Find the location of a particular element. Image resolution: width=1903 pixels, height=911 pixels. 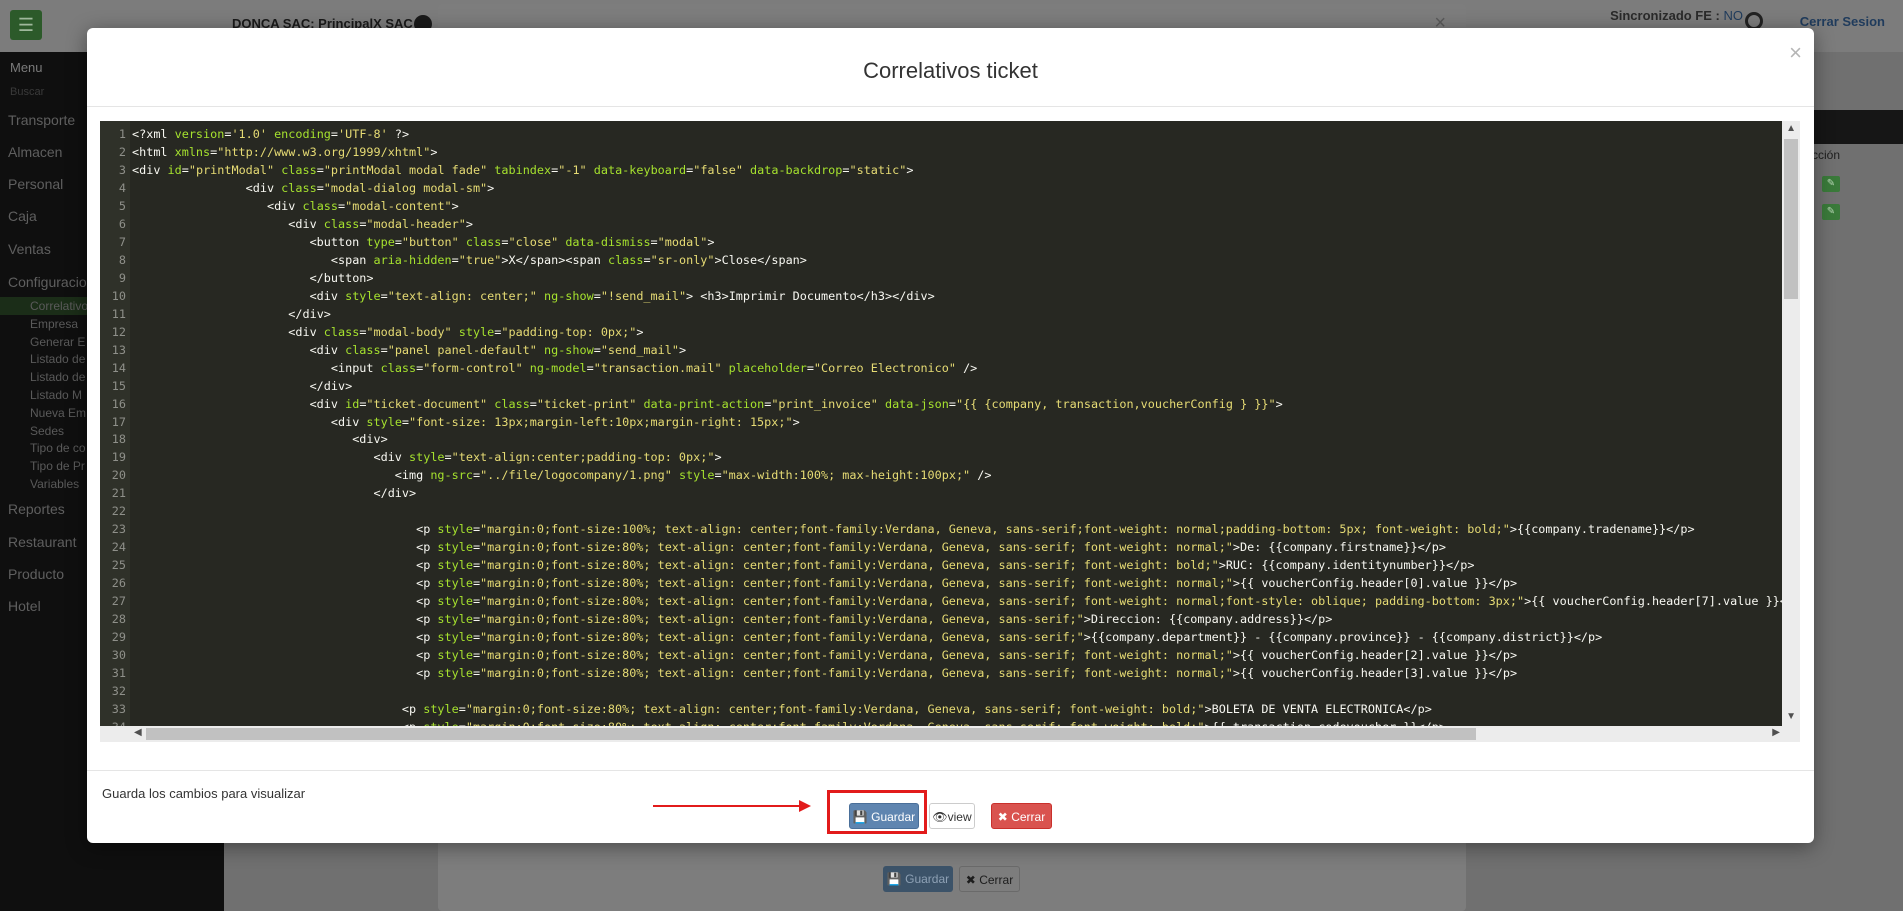

line-number: 33 is located at coordinates (118, 709).